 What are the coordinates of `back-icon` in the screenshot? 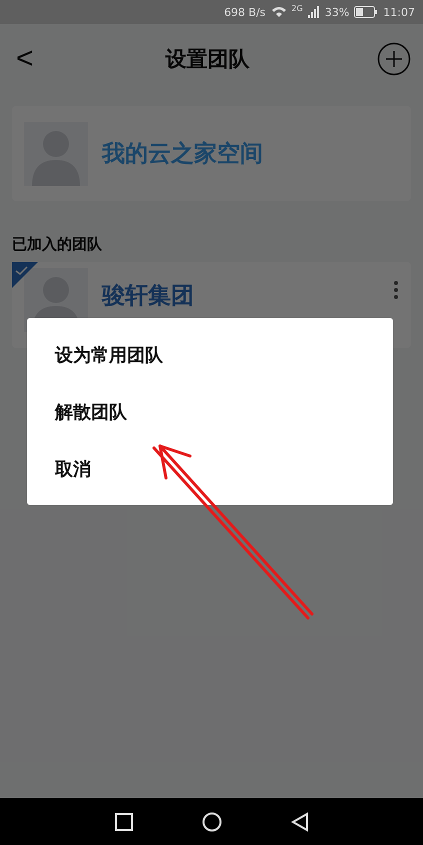 It's located at (299, 822).